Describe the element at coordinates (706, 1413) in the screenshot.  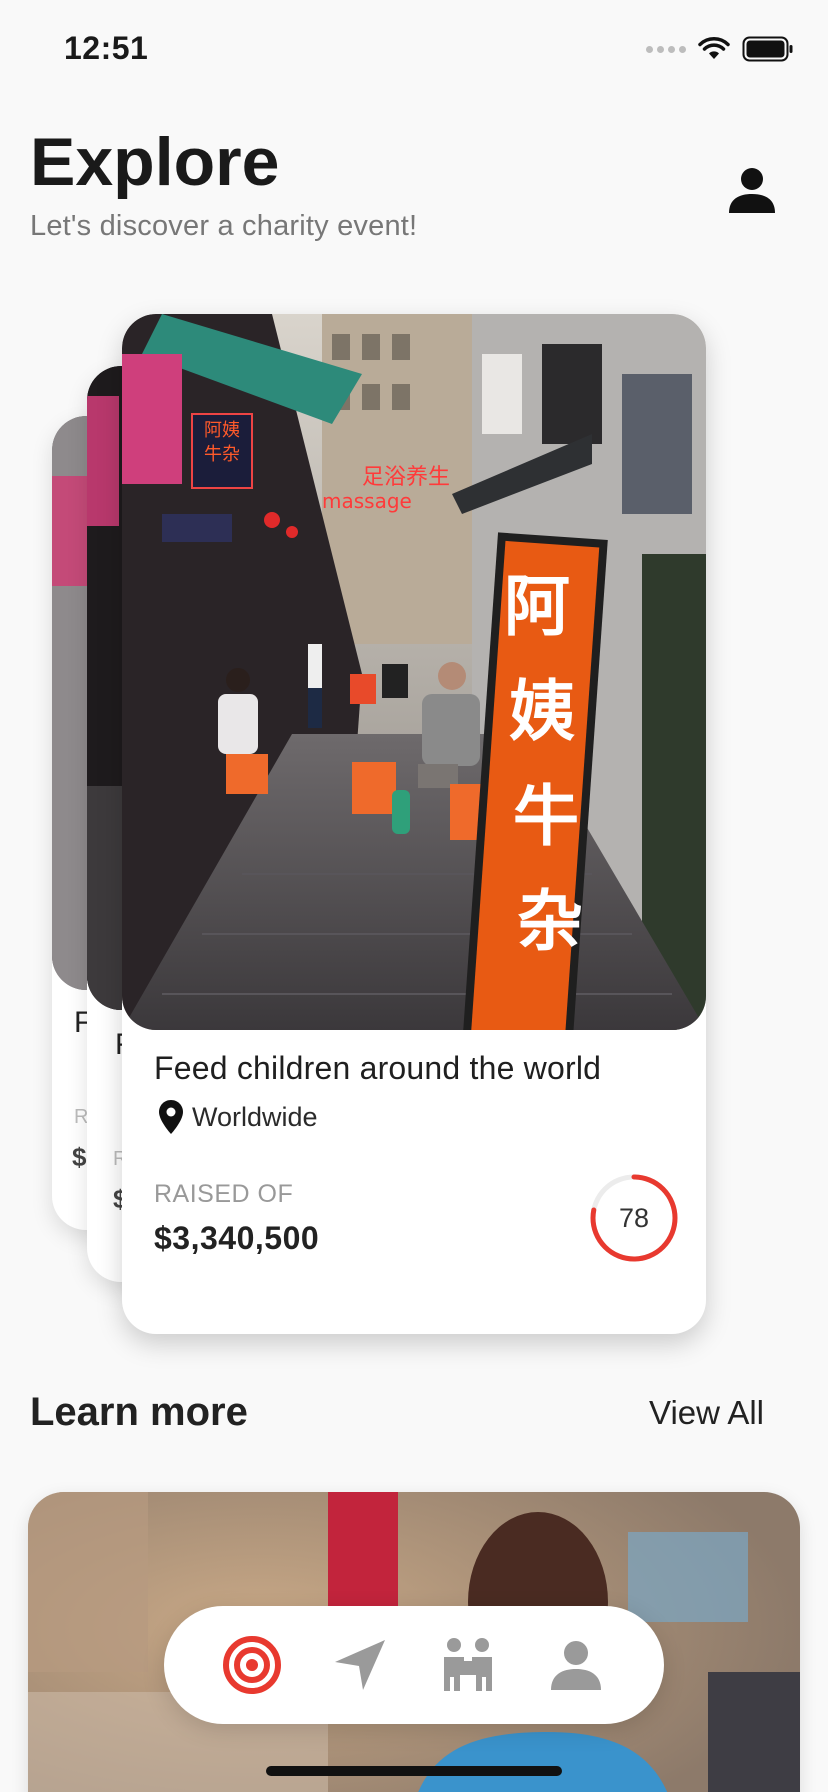
I see `view-all-link: View All` at that location.